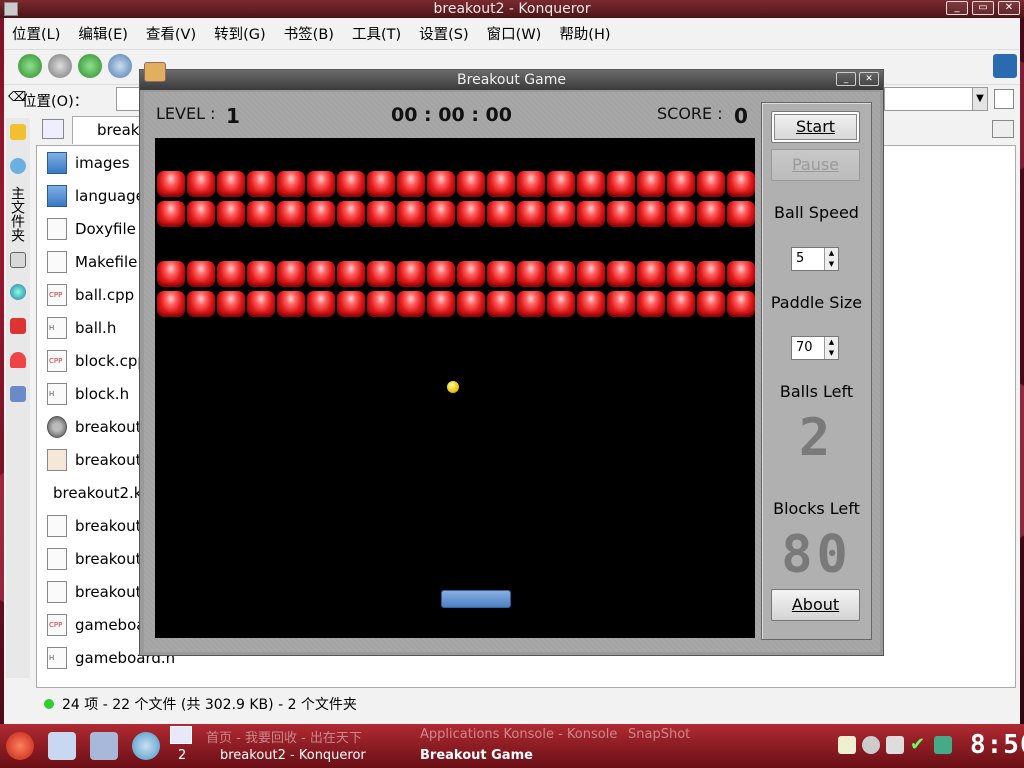 The width and height of the screenshot is (1024, 768). What do you see at coordinates (895, 745) in the screenshot?
I see `keyboard-icon` at bounding box center [895, 745].